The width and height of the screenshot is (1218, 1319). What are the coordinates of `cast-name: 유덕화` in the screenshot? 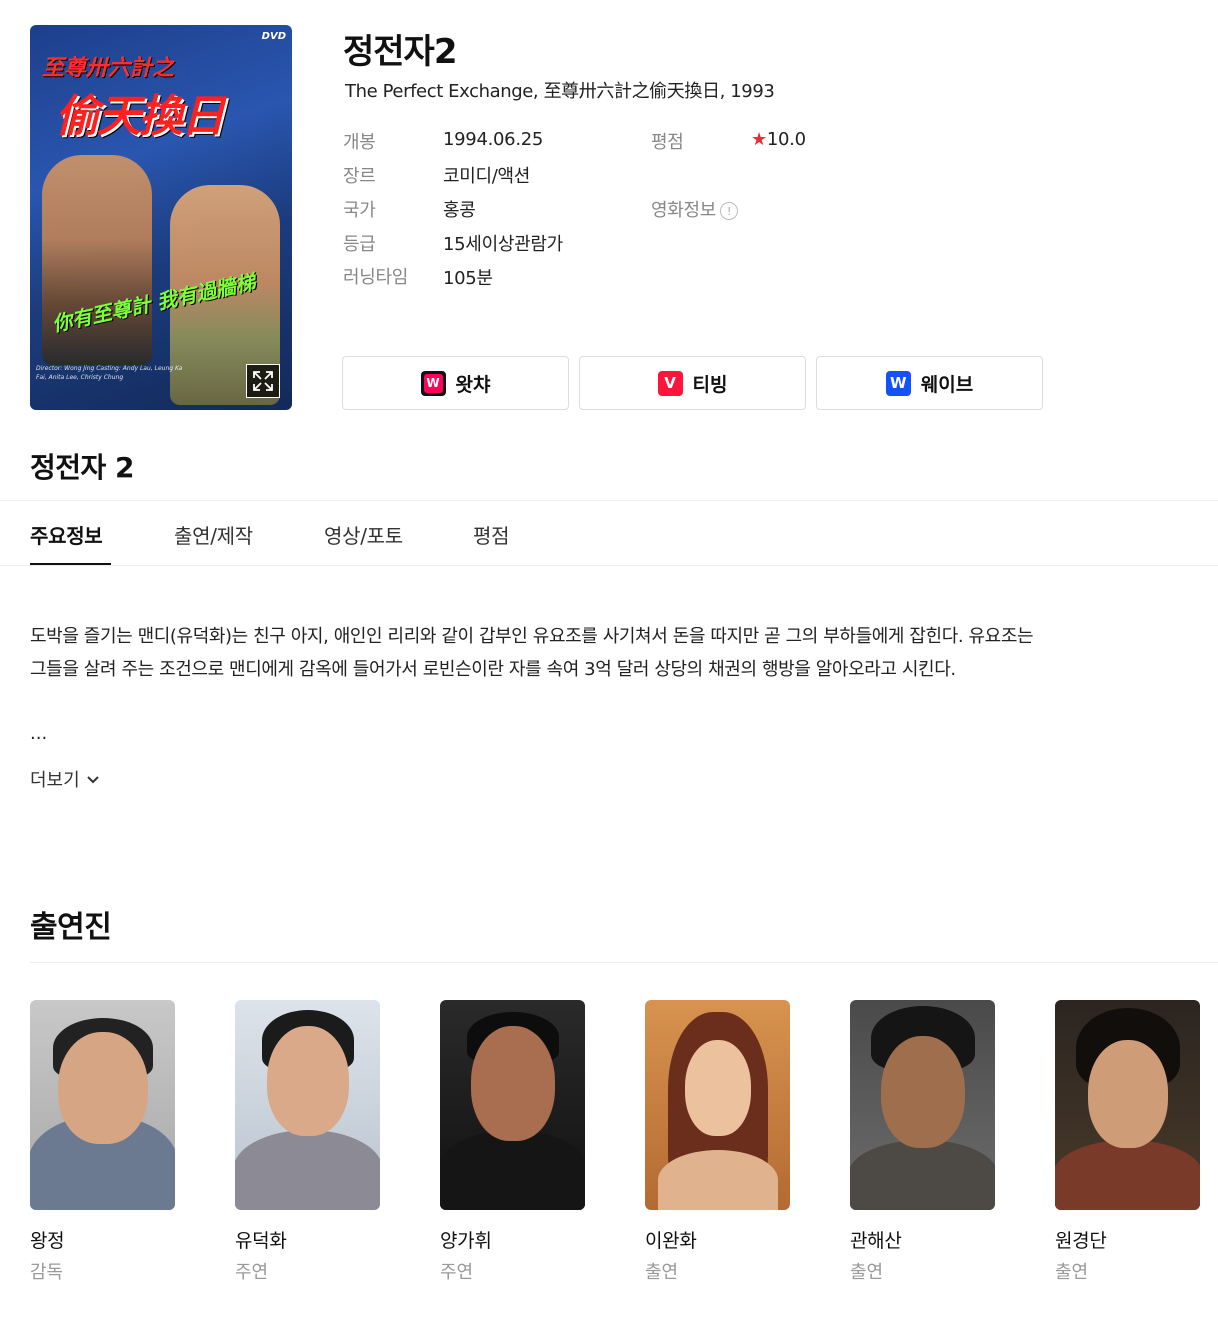 It's located at (261, 1241).